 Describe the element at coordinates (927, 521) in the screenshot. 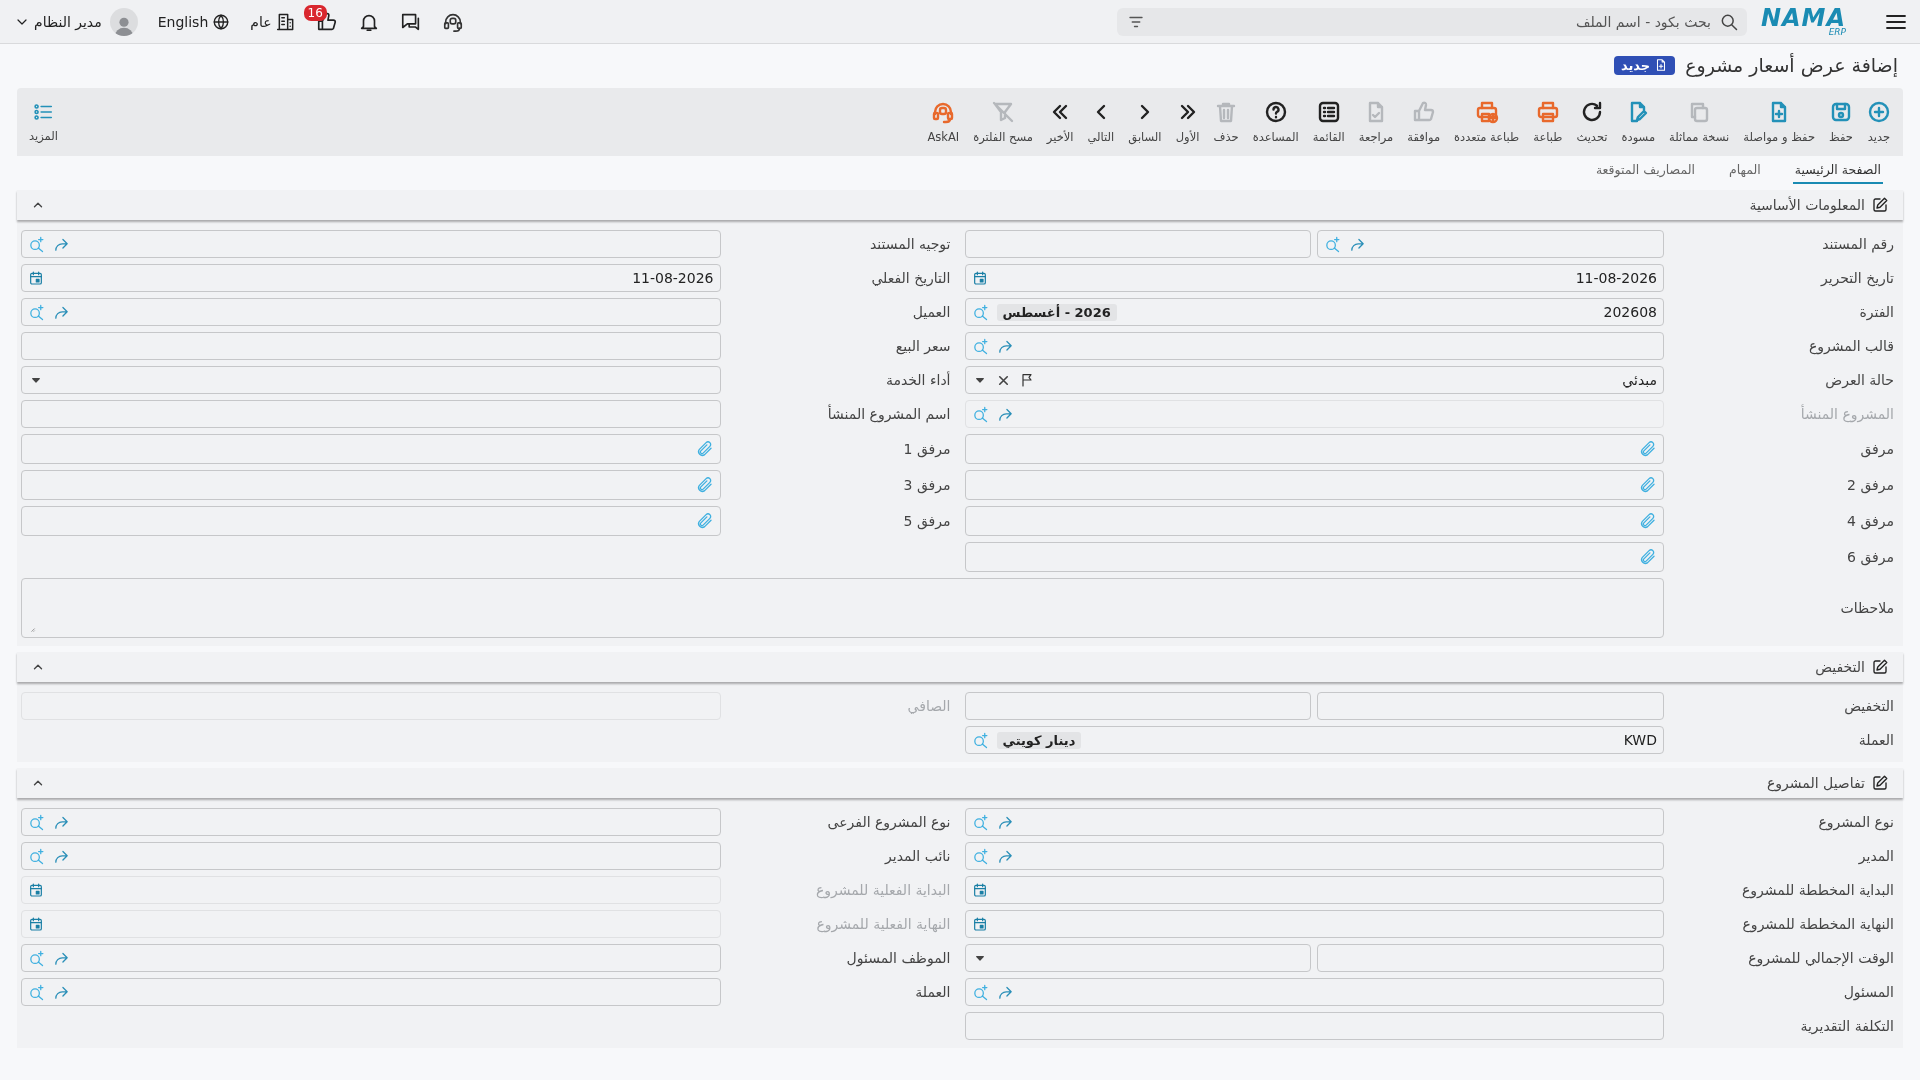

I see `field-label: مرفق 5` at that location.